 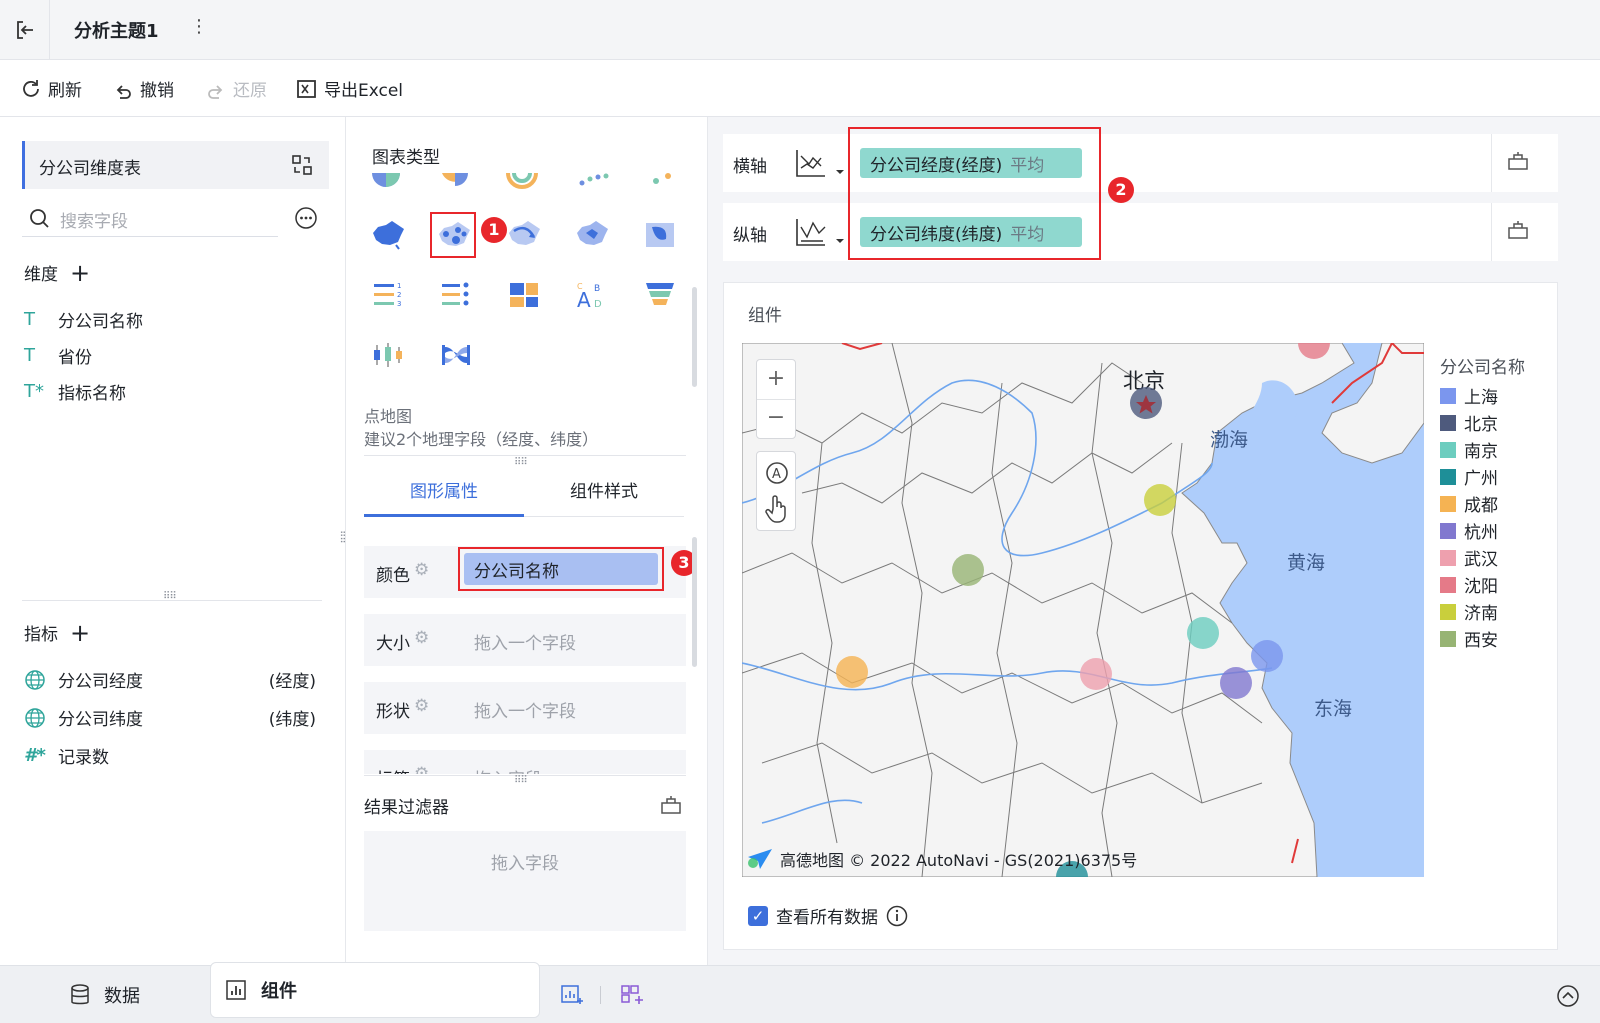 I want to click on size-property-row: 大小 ⚙ 拖入一个字段, so click(x=525, y=640).